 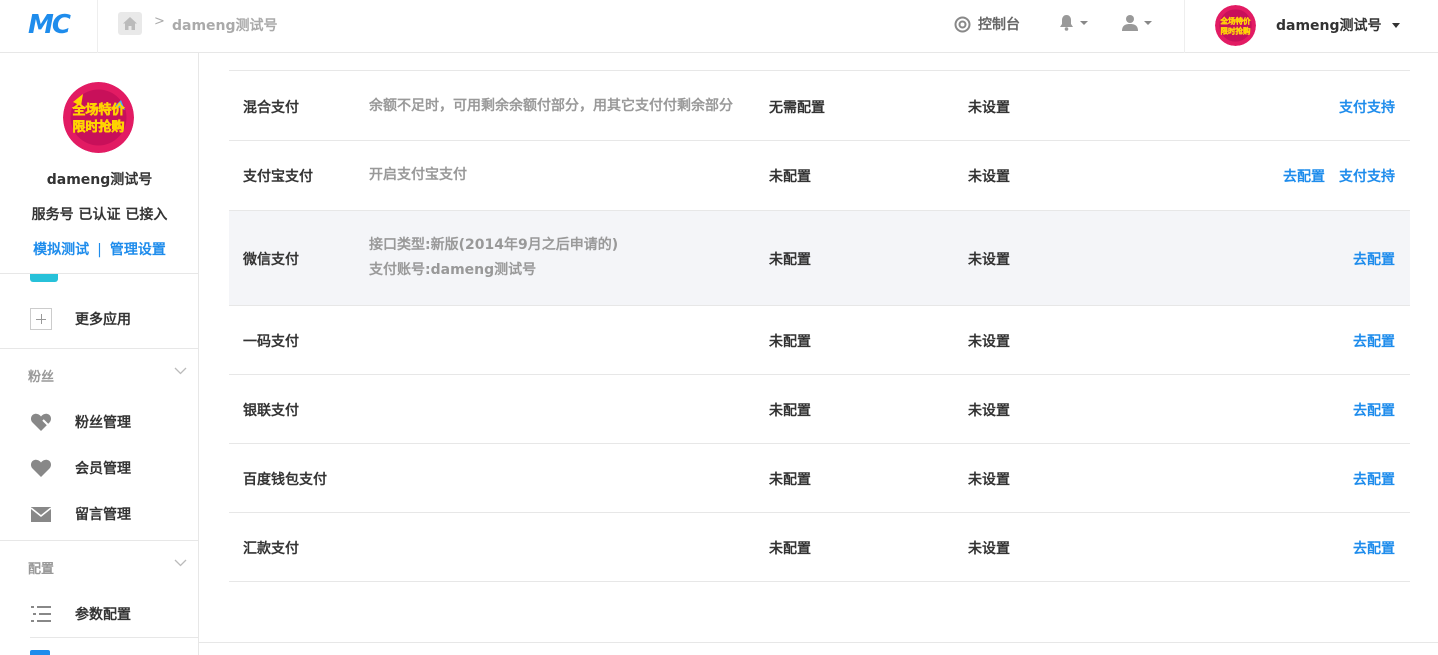 I want to click on sidebar-item-more-apps: 更多应用, so click(x=80, y=319).